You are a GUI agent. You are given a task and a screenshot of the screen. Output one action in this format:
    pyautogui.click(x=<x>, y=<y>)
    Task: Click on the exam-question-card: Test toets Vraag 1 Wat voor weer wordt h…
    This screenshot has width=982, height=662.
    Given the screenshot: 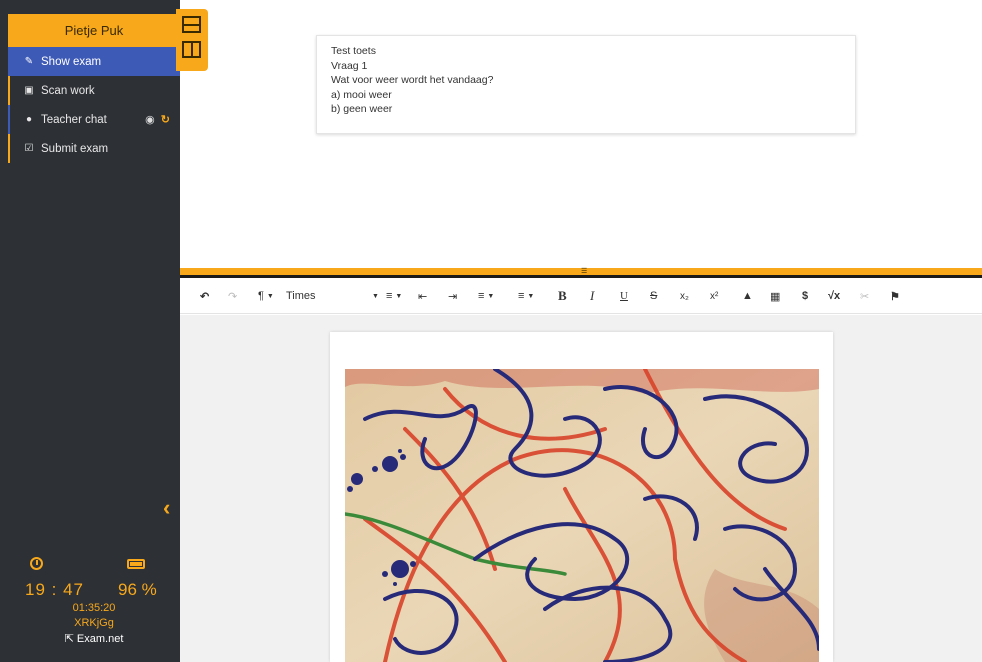 What is the action you would take?
    pyautogui.click(x=586, y=84)
    